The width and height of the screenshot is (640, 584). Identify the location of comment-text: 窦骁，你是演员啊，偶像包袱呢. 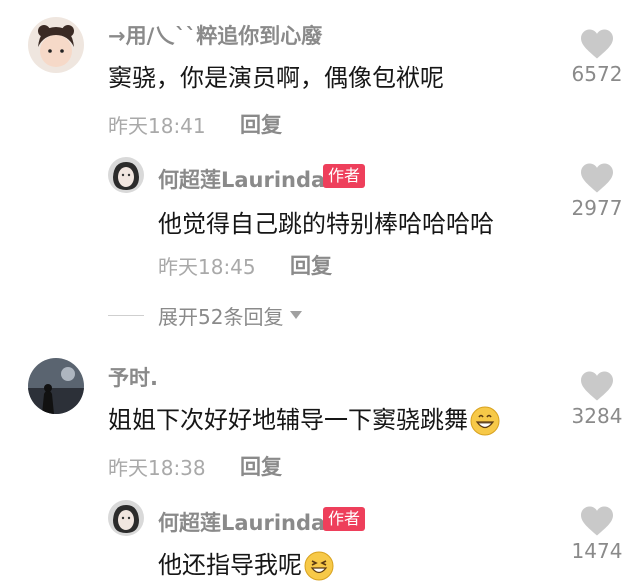
(276, 78).